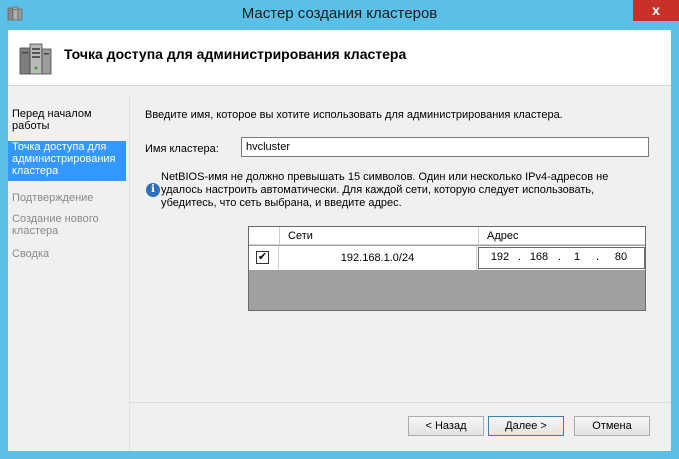 Image resolution: width=679 pixels, height=459 pixels. Describe the element at coordinates (31, 254) in the screenshot. I see `step-label: Сводка` at that location.